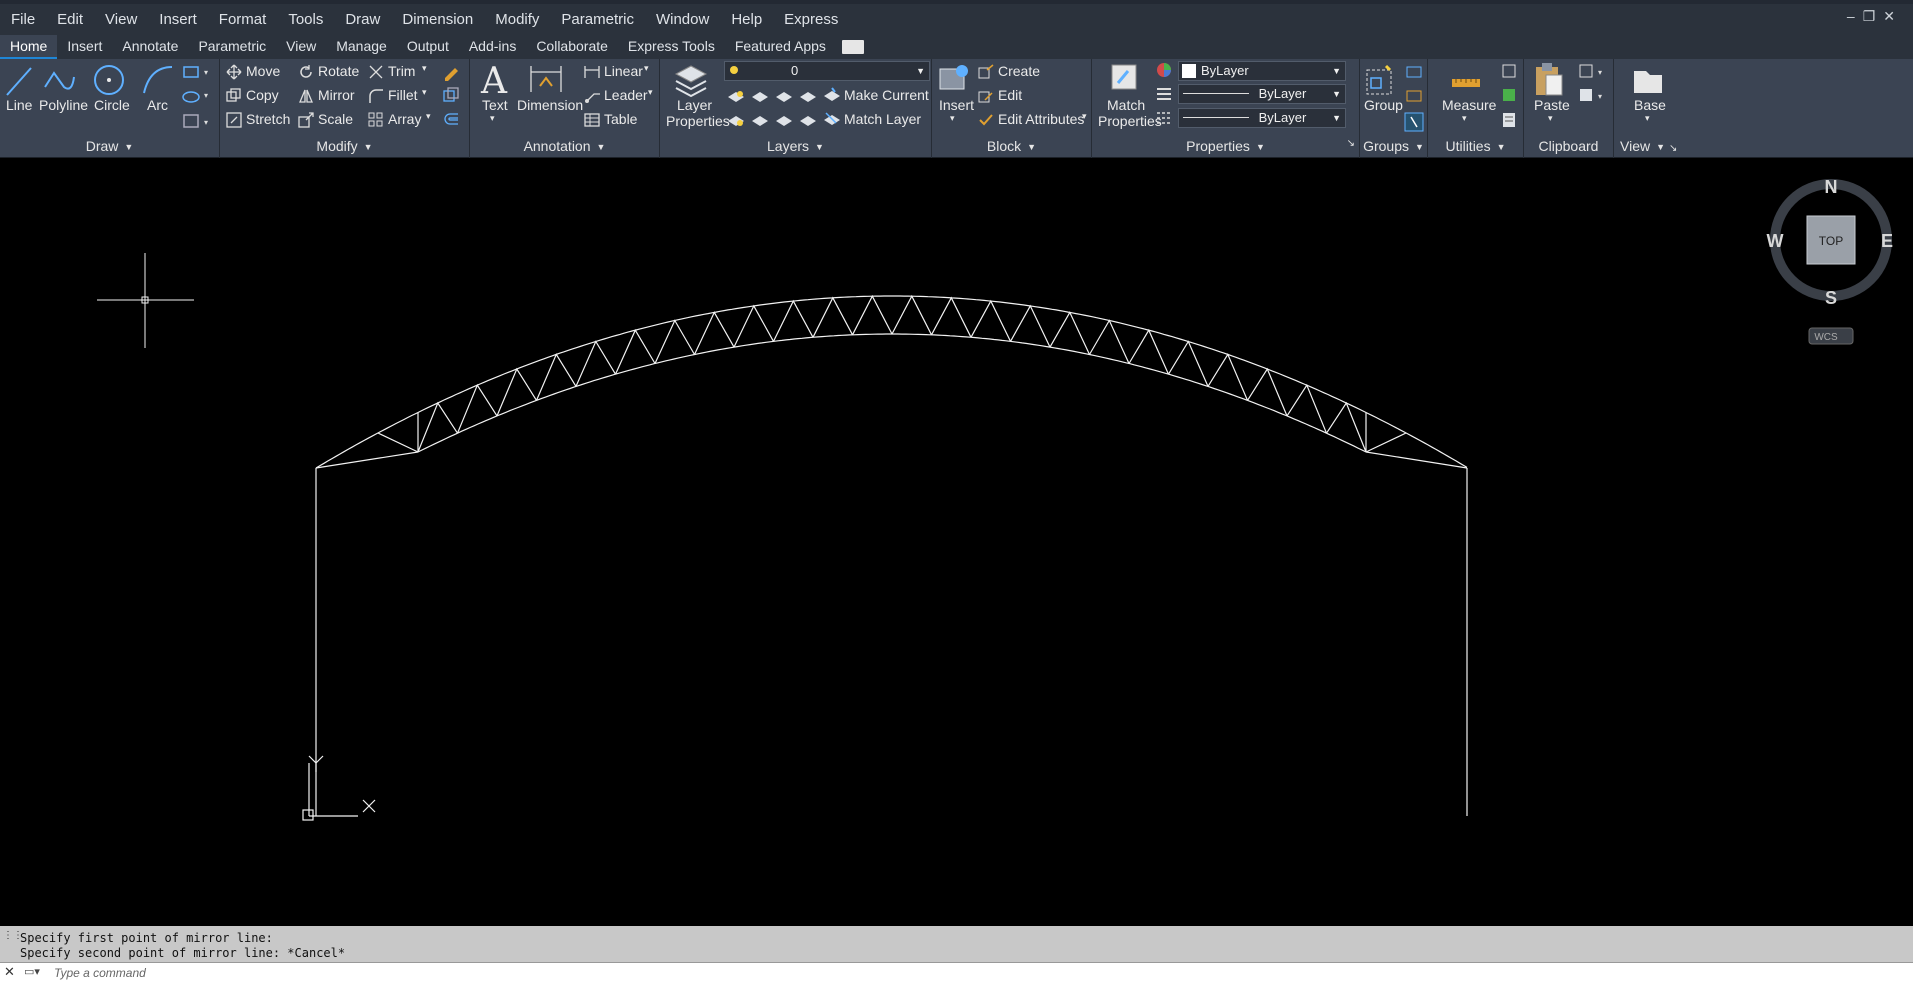  What do you see at coordinates (564, 147) in the screenshot?
I see `annotation-panel-title: Annotation ▼` at bounding box center [564, 147].